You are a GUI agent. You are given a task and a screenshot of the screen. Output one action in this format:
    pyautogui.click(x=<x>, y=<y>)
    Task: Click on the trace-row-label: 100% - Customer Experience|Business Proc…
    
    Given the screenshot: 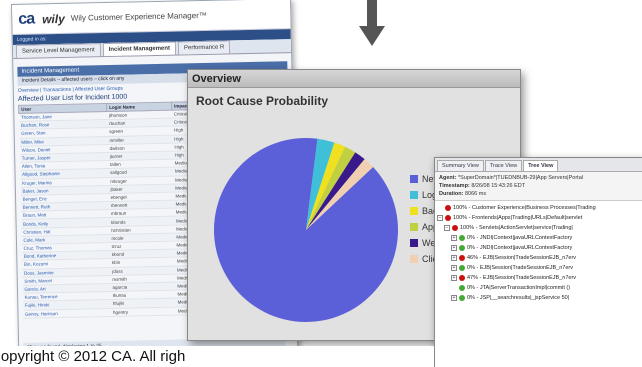 What is the action you would take?
    pyautogui.click(x=524, y=208)
    